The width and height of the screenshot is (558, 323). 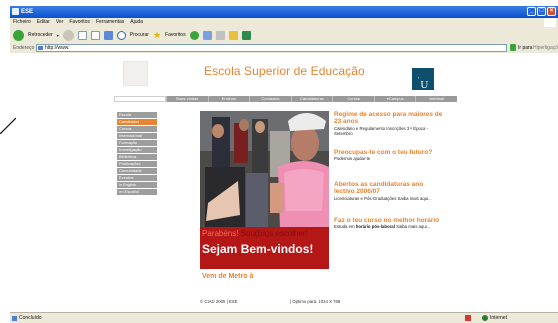 I want to click on news-heading: Regime de acesso para maiores de 23 anos, so click(x=389, y=118).